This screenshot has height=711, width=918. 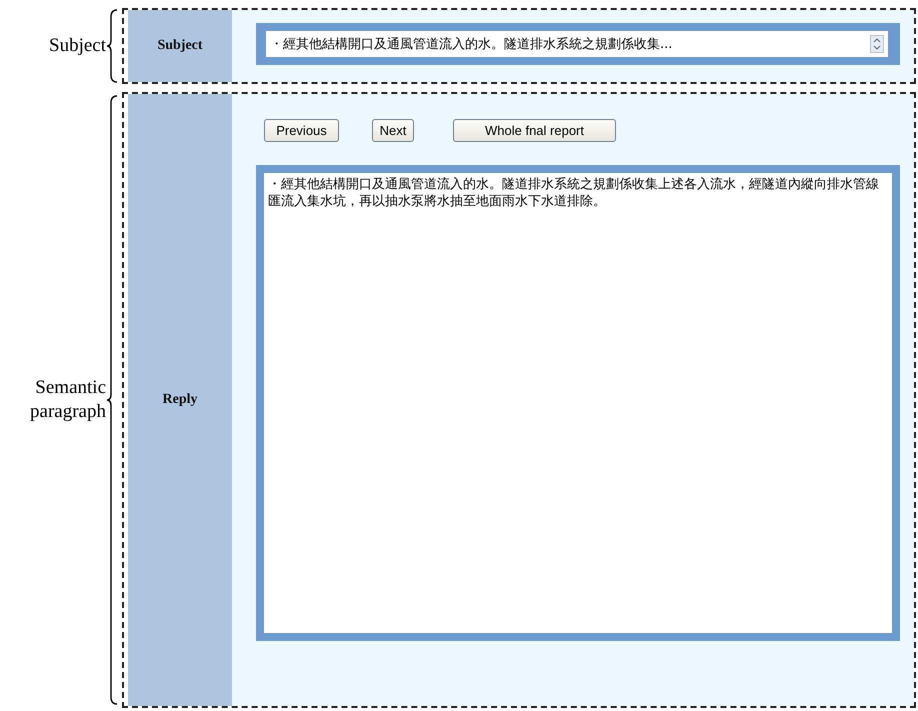 What do you see at coordinates (180, 400) in the screenshot?
I see `reply-label: Reply` at bounding box center [180, 400].